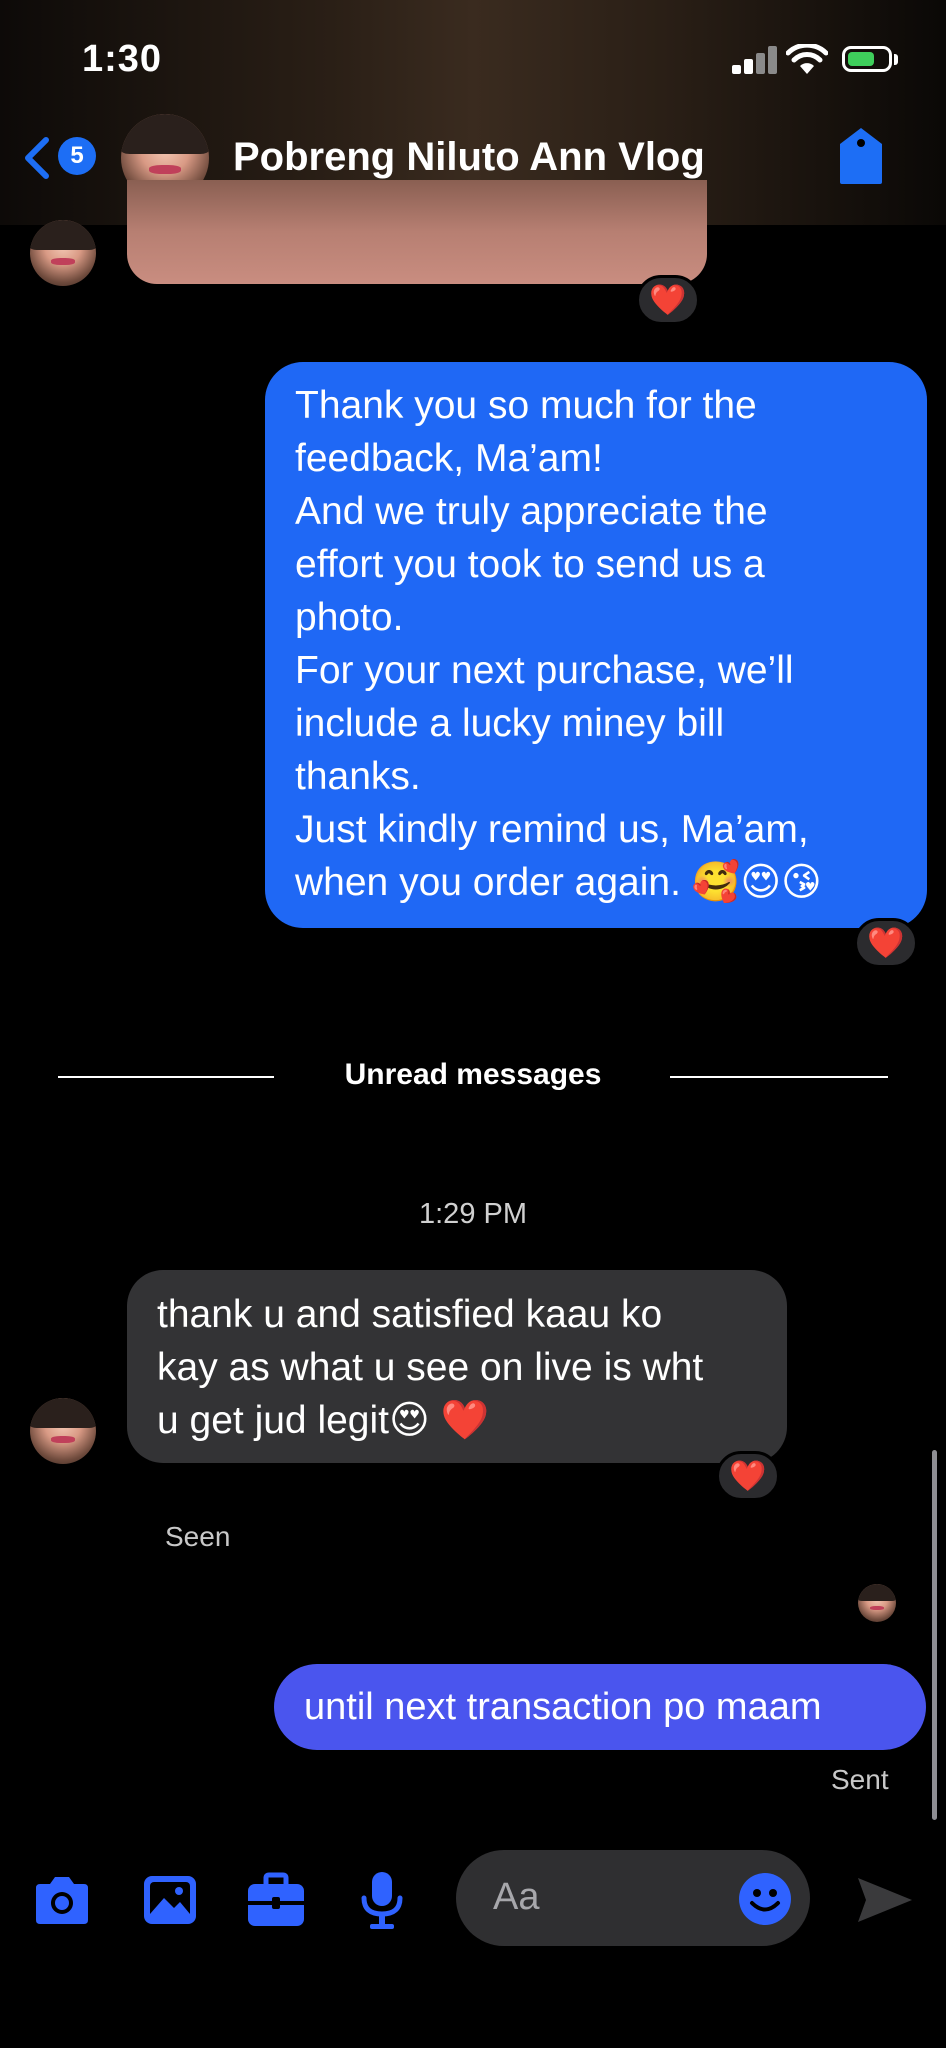 The image size is (946, 2048). I want to click on message-line: photo., so click(349, 617).